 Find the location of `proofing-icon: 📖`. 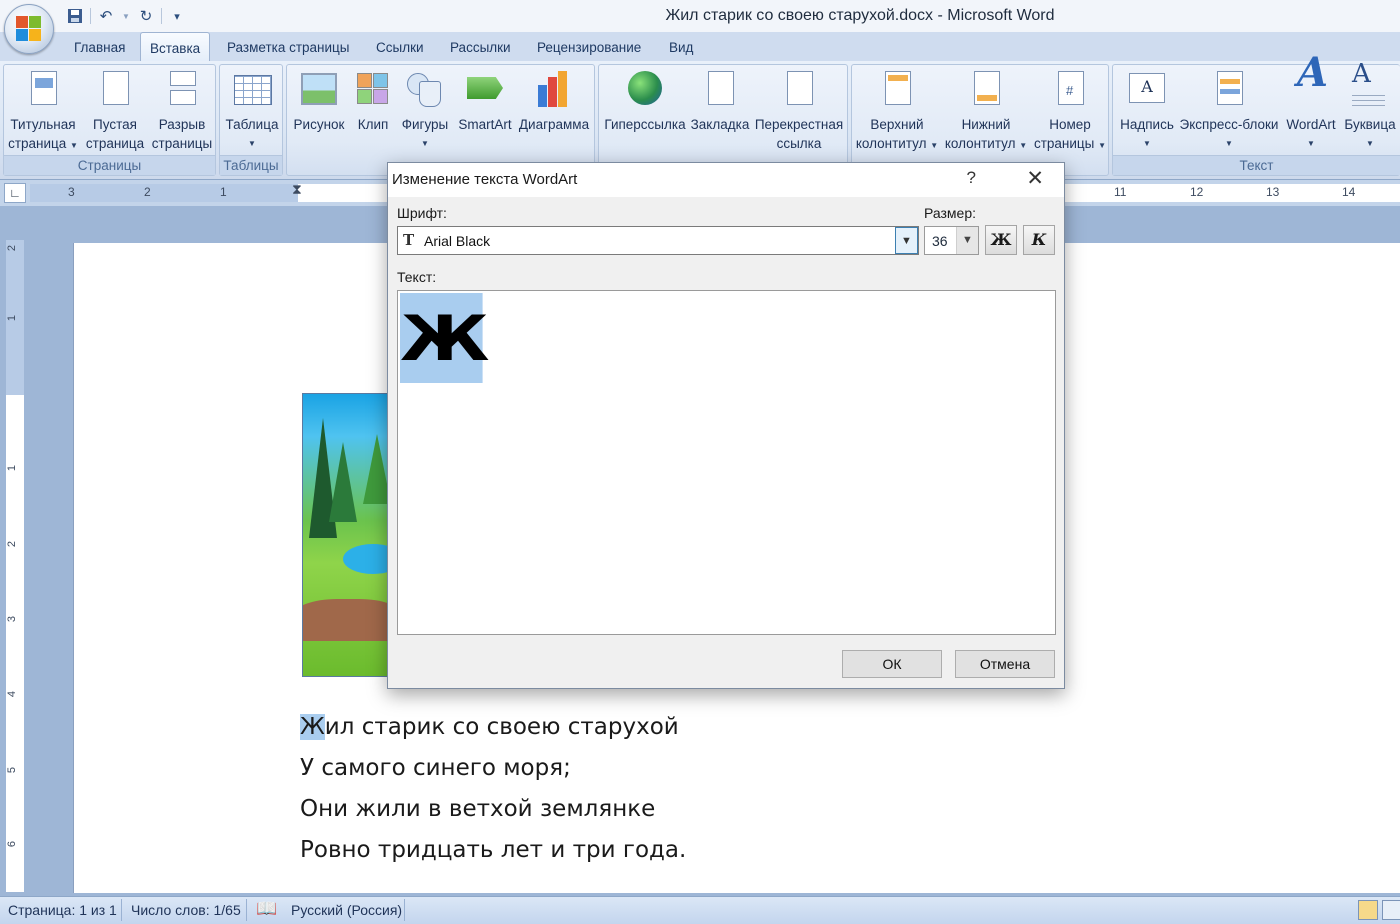

proofing-icon: 📖 is located at coordinates (266, 909).